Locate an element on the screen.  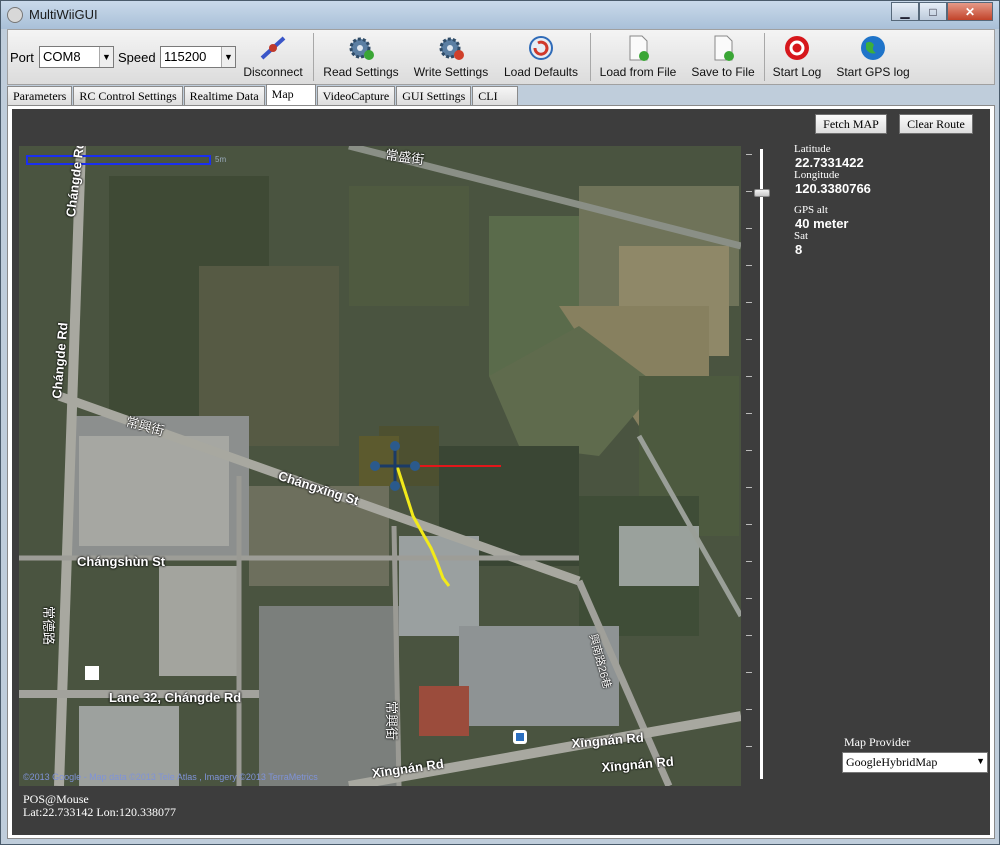
map-provider-select: GoogleHybridMap ▼ is located at coordinates (915, 762).